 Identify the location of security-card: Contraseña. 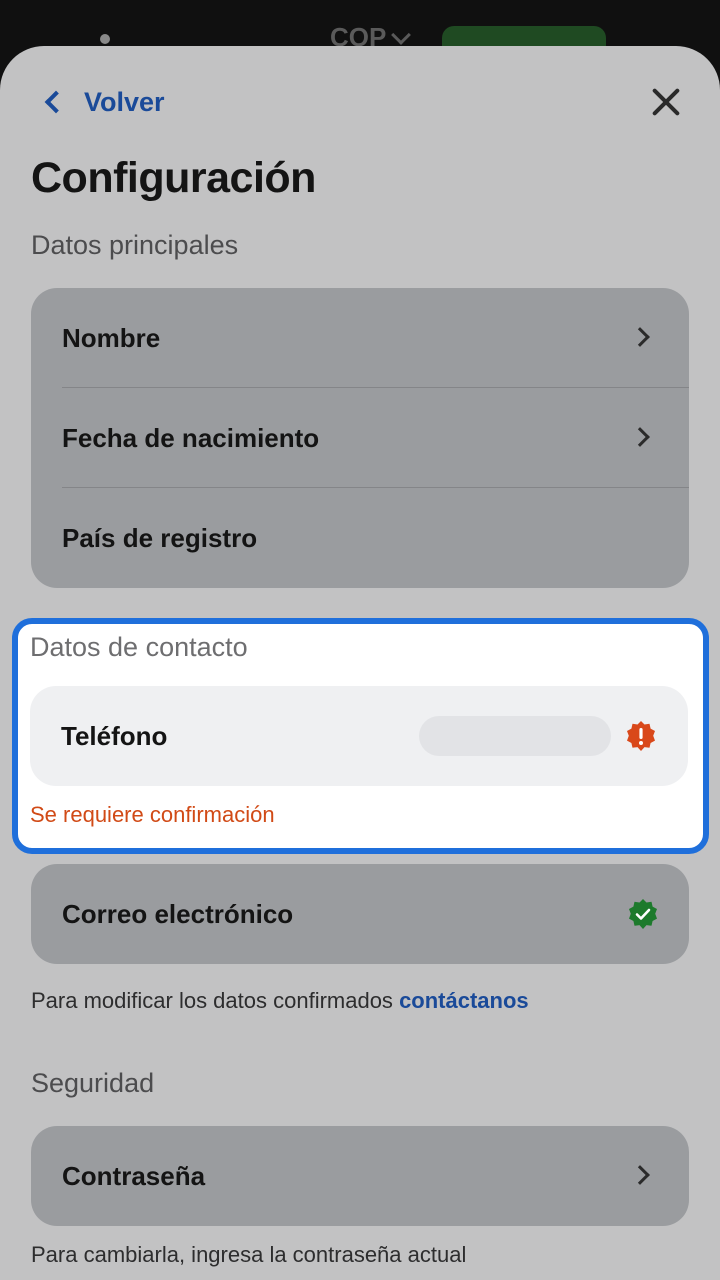
(360, 1176).